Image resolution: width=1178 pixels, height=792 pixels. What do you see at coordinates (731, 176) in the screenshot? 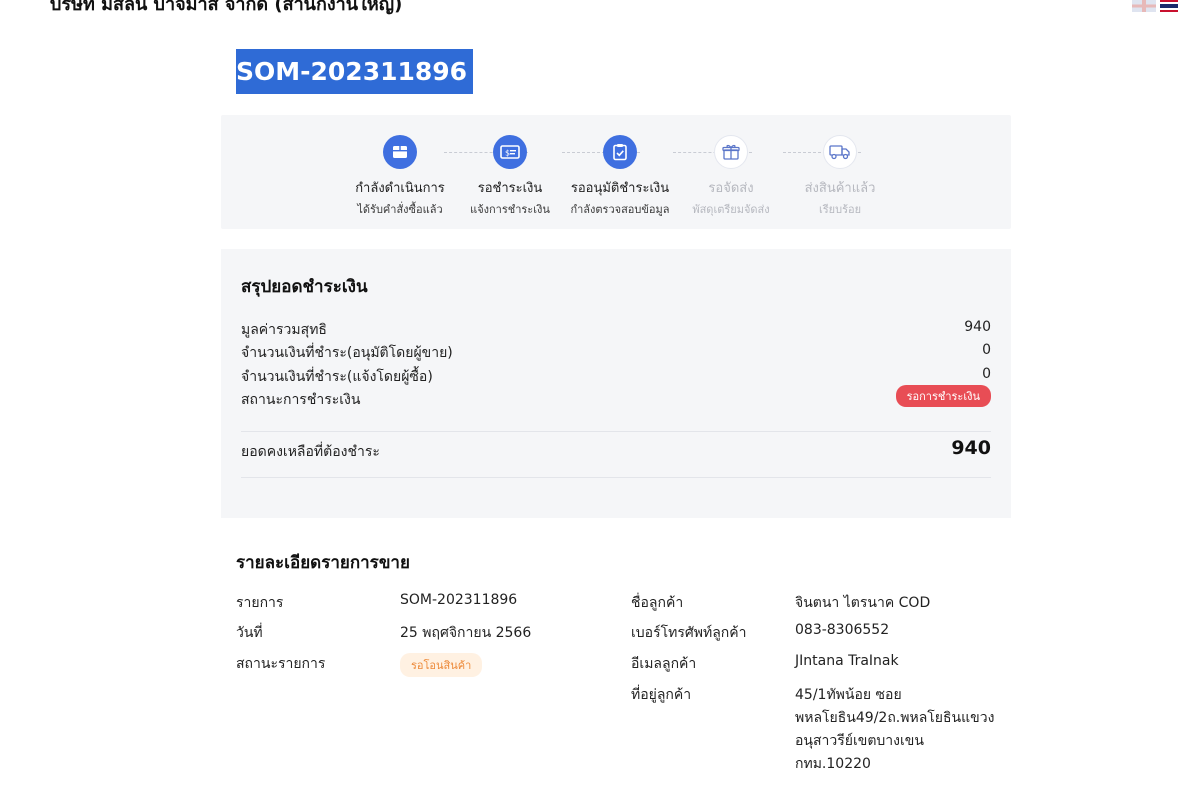
I see `step-awaiting-shipment: รอจัดส่ง พัสดุเตรียมจัดส่ง` at bounding box center [731, 176].